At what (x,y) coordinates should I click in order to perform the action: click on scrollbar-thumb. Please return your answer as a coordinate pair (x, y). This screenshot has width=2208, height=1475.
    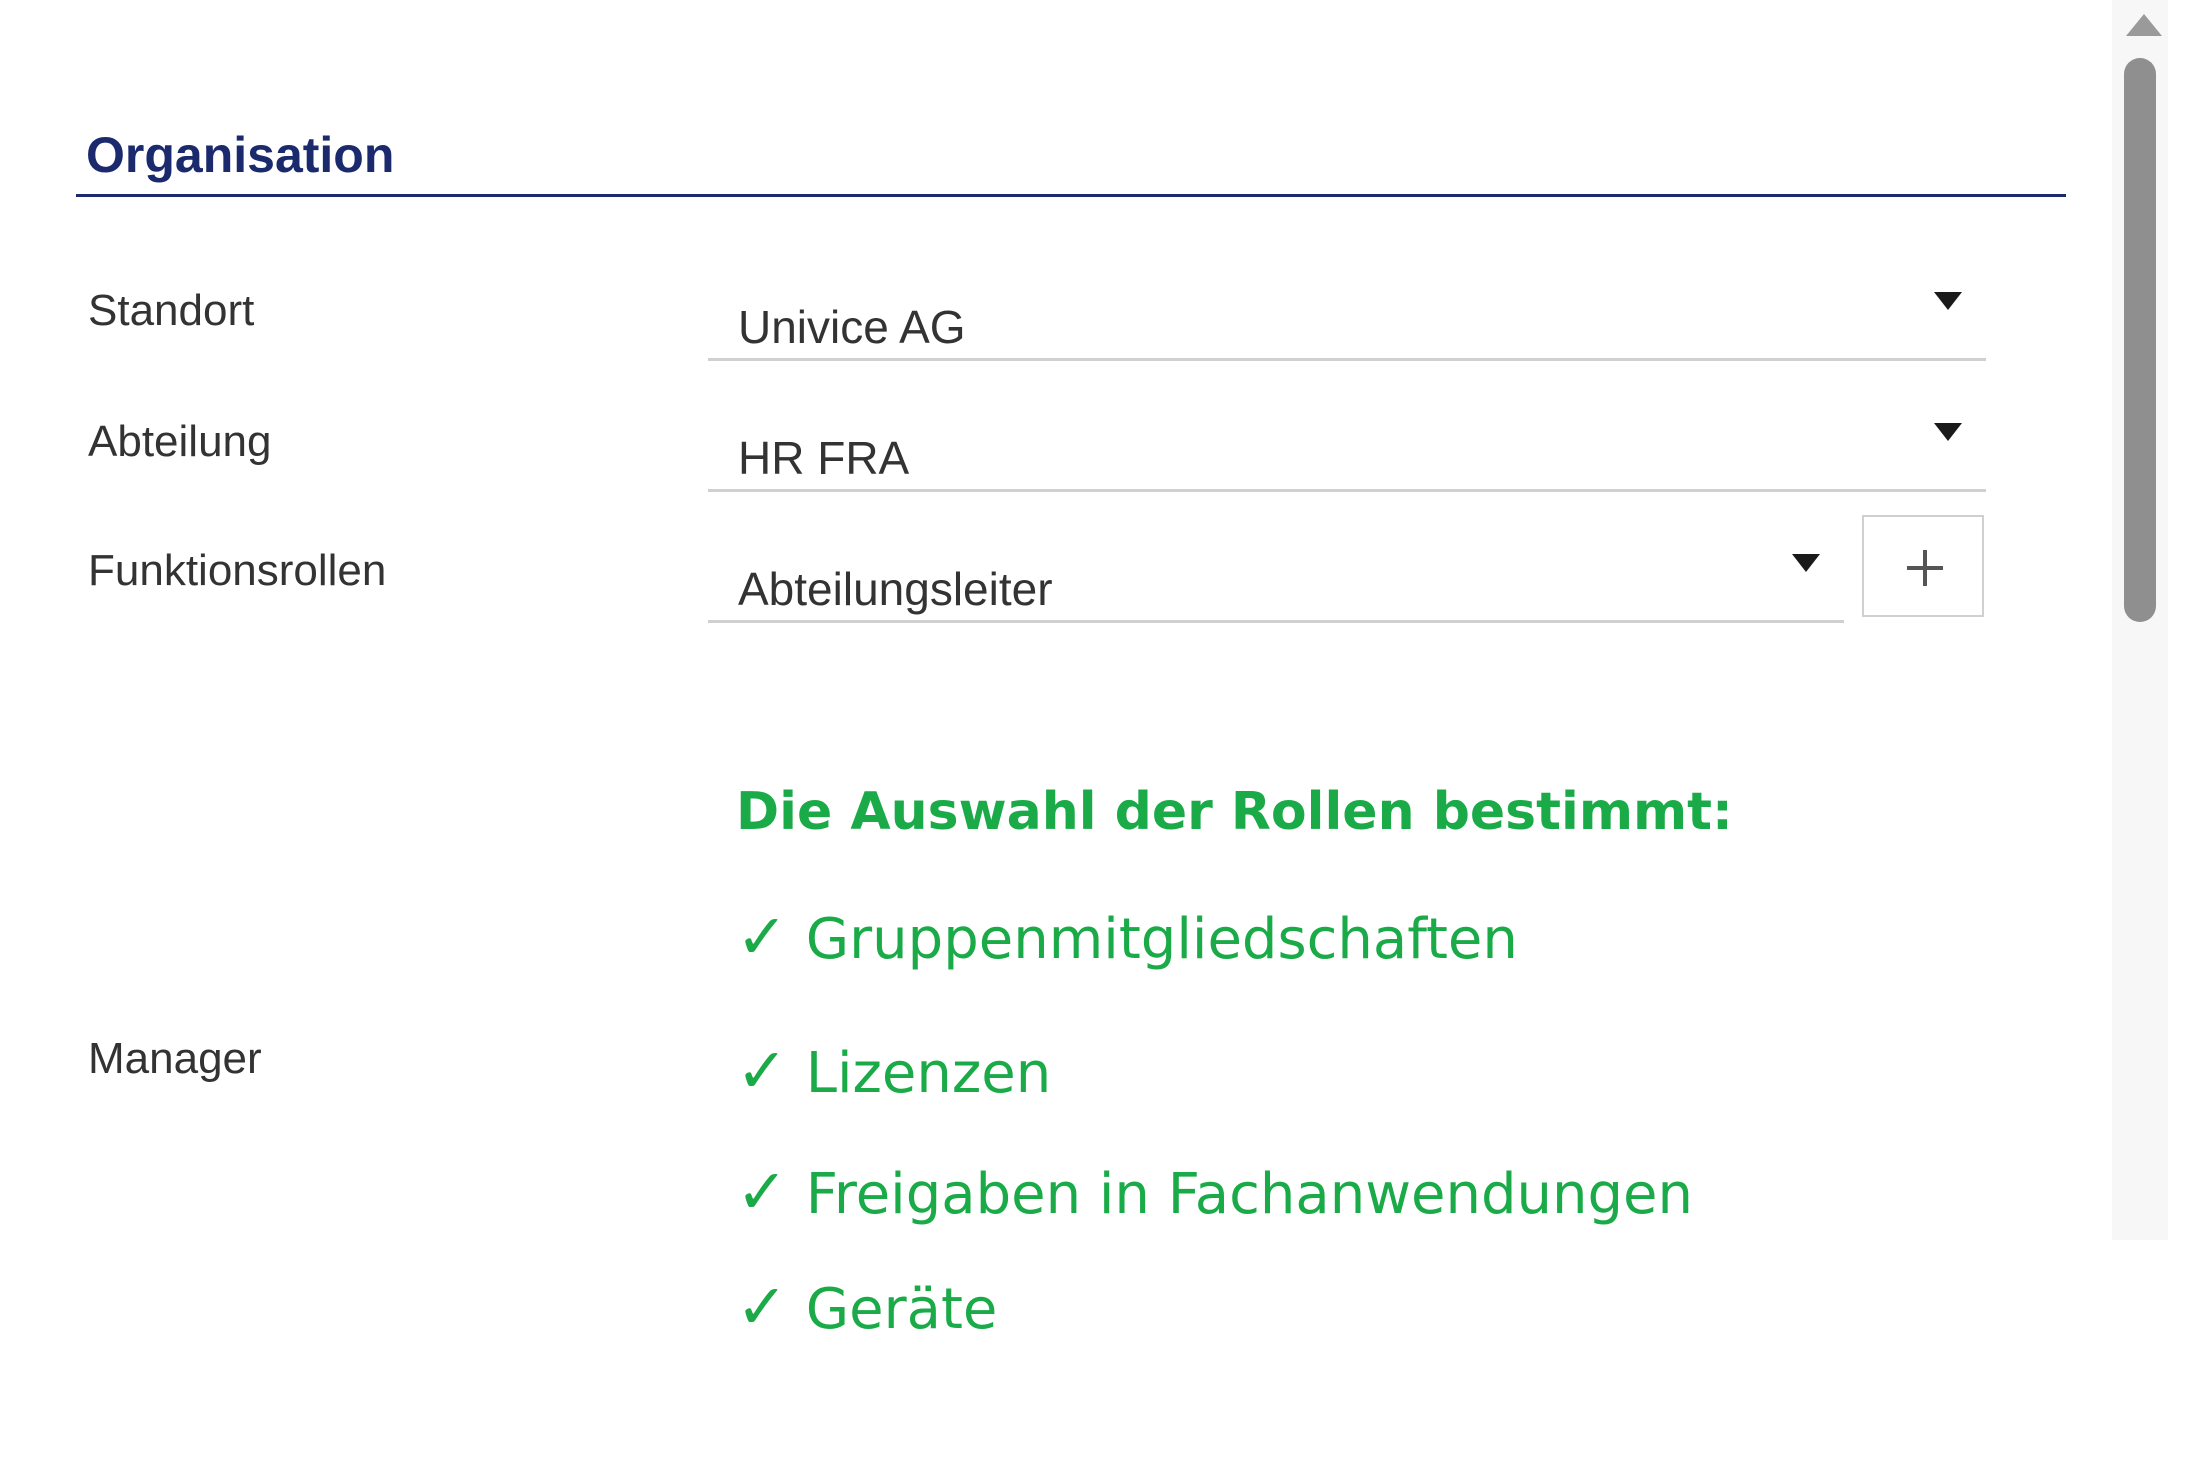
    Looking at the image, I should click on (2140, 340).